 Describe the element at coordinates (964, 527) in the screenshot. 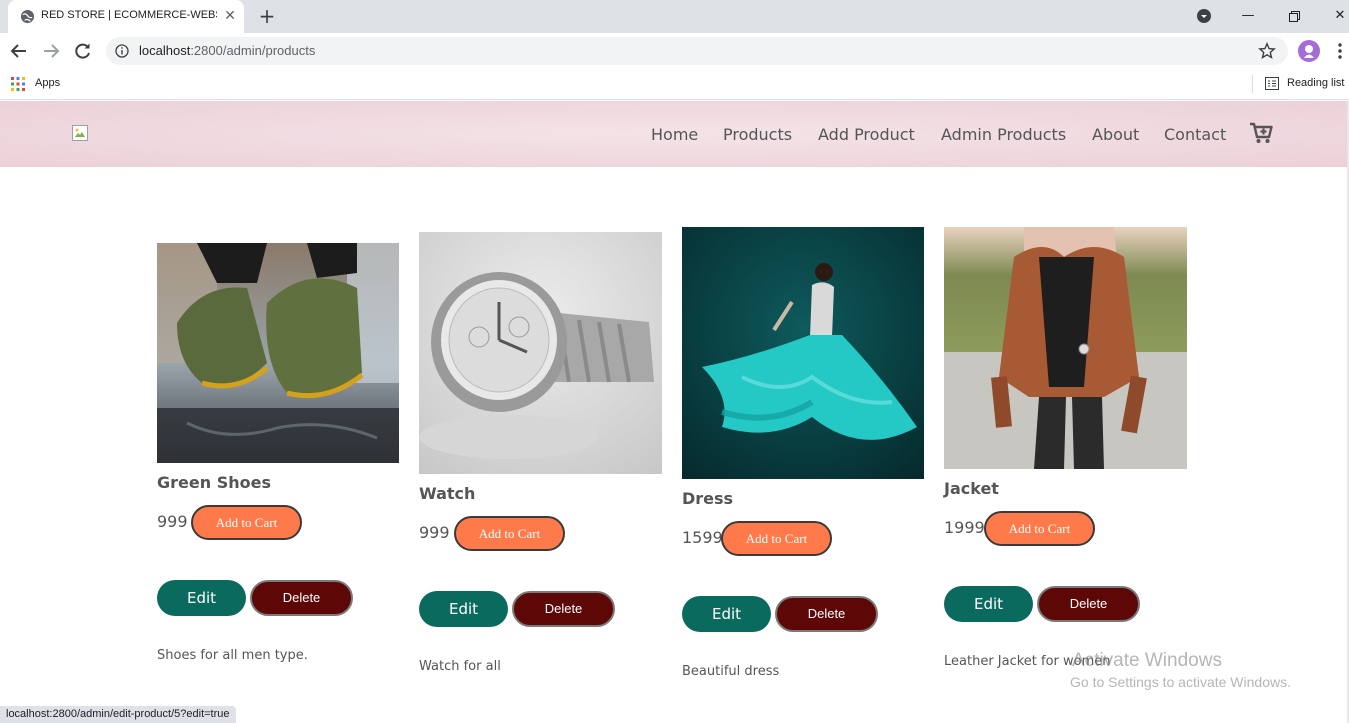

I see `product-price: 1999` at that location.